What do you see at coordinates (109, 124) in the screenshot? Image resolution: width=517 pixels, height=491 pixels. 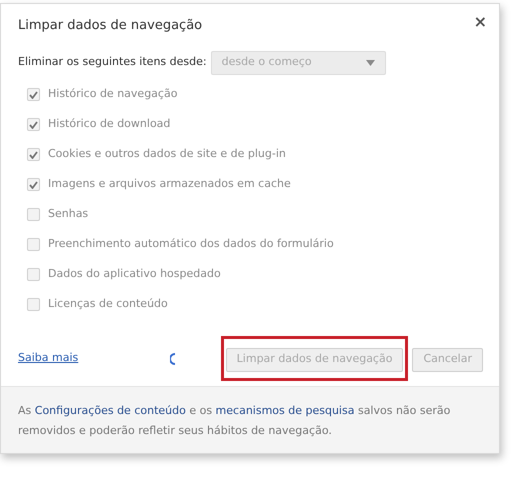 I see `checkbox-label: Histórico de download` at bounding box center [109, 124].